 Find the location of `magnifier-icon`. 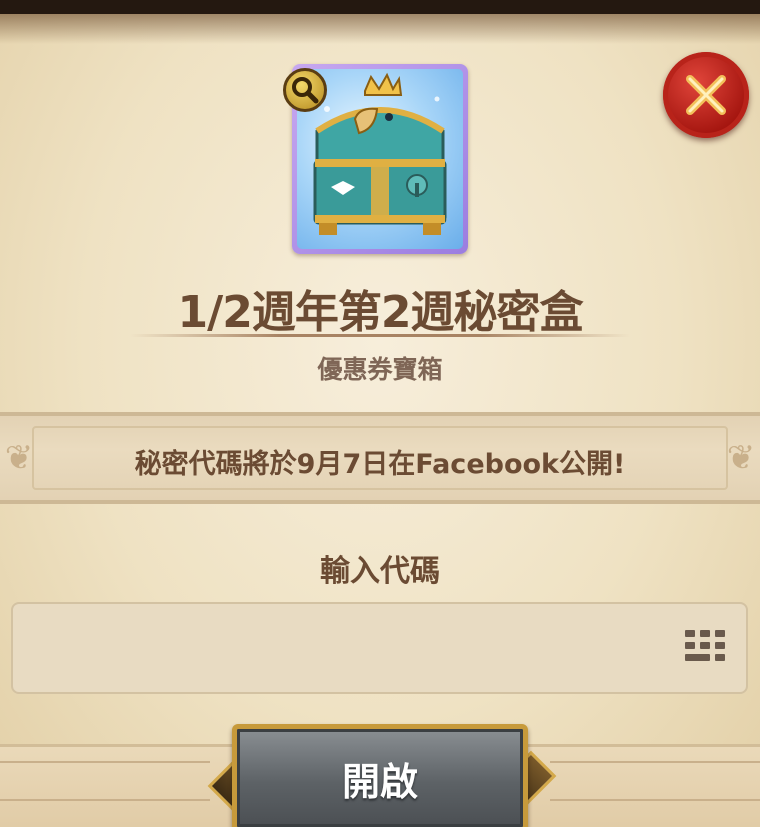

magnifier-icon is located at coordinates (305, 90).